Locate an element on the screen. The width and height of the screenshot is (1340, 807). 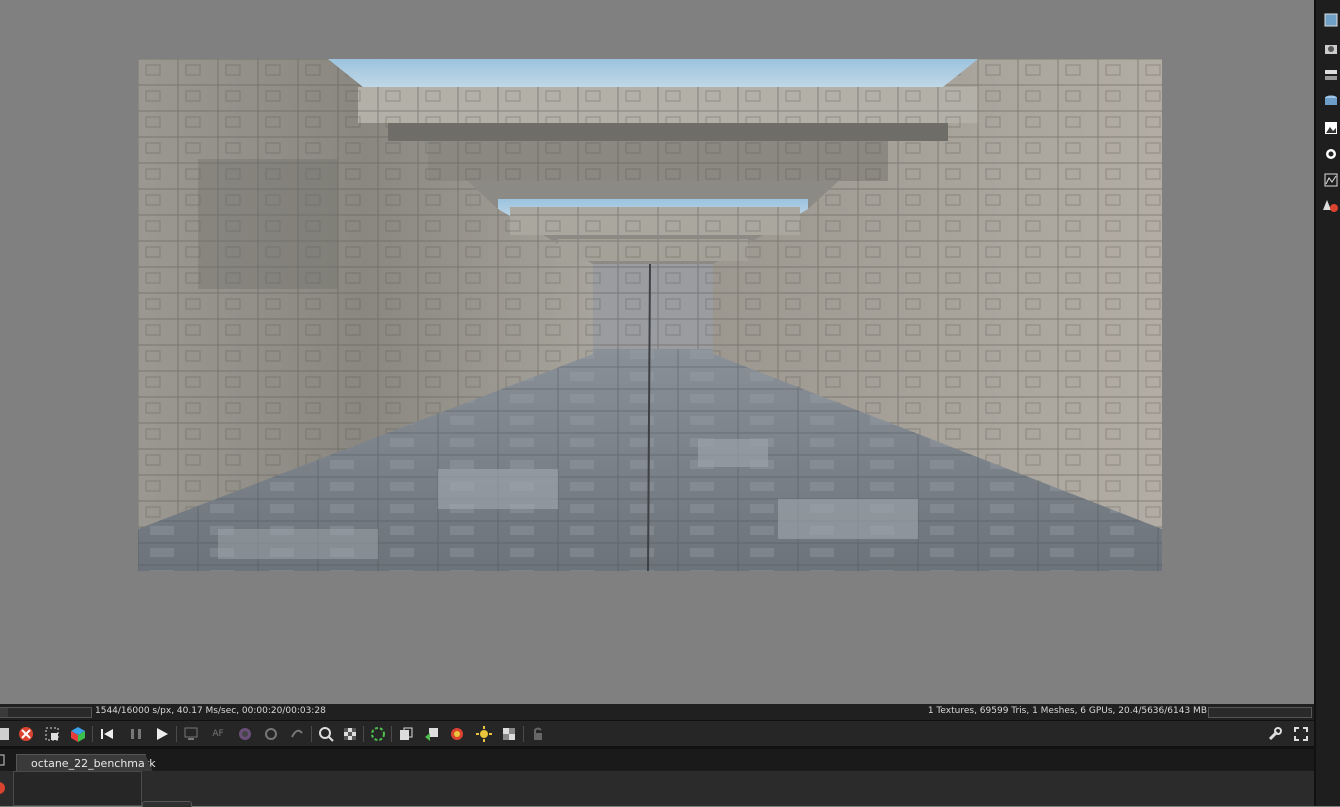
render-toolbar: AF is located at coordinates (657, 733).